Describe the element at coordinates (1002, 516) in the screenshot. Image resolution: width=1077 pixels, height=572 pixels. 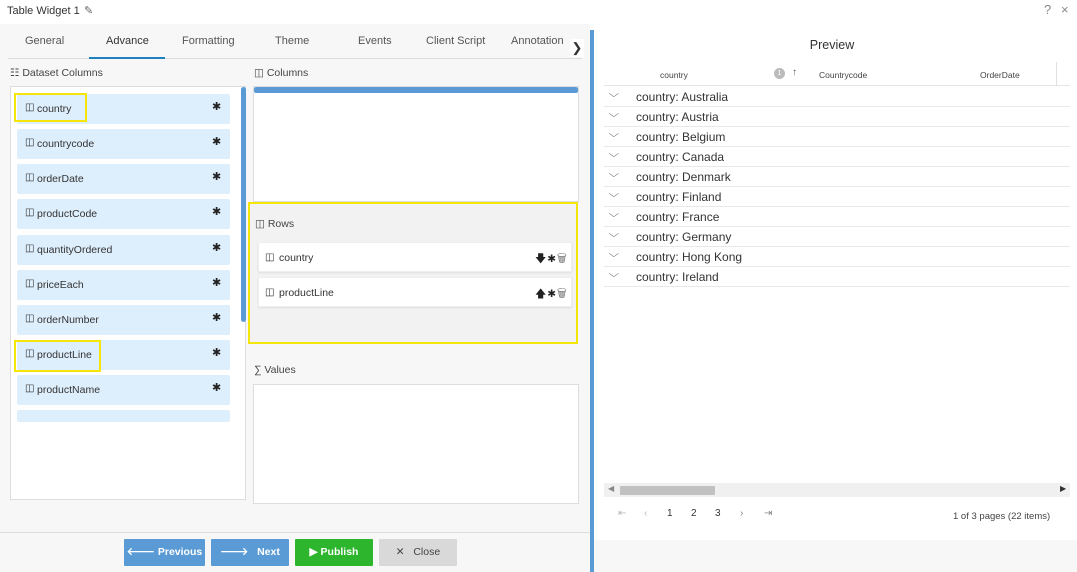
I see `page-info: 1 of 3 pages (22 items)` at that location.